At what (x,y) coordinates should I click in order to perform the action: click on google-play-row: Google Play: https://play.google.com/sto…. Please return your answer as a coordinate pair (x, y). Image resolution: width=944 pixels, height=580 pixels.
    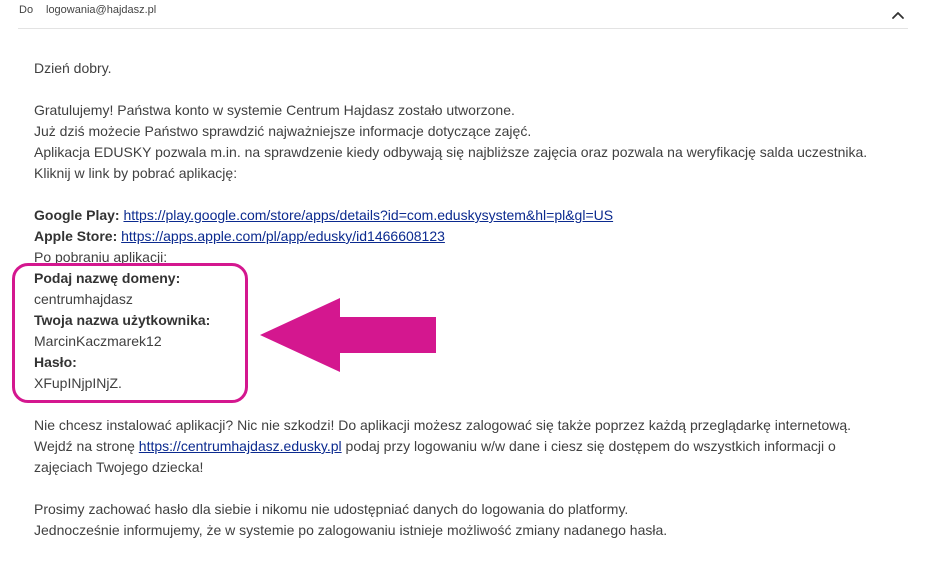
    Looking at the image, I should click on (474, 215).